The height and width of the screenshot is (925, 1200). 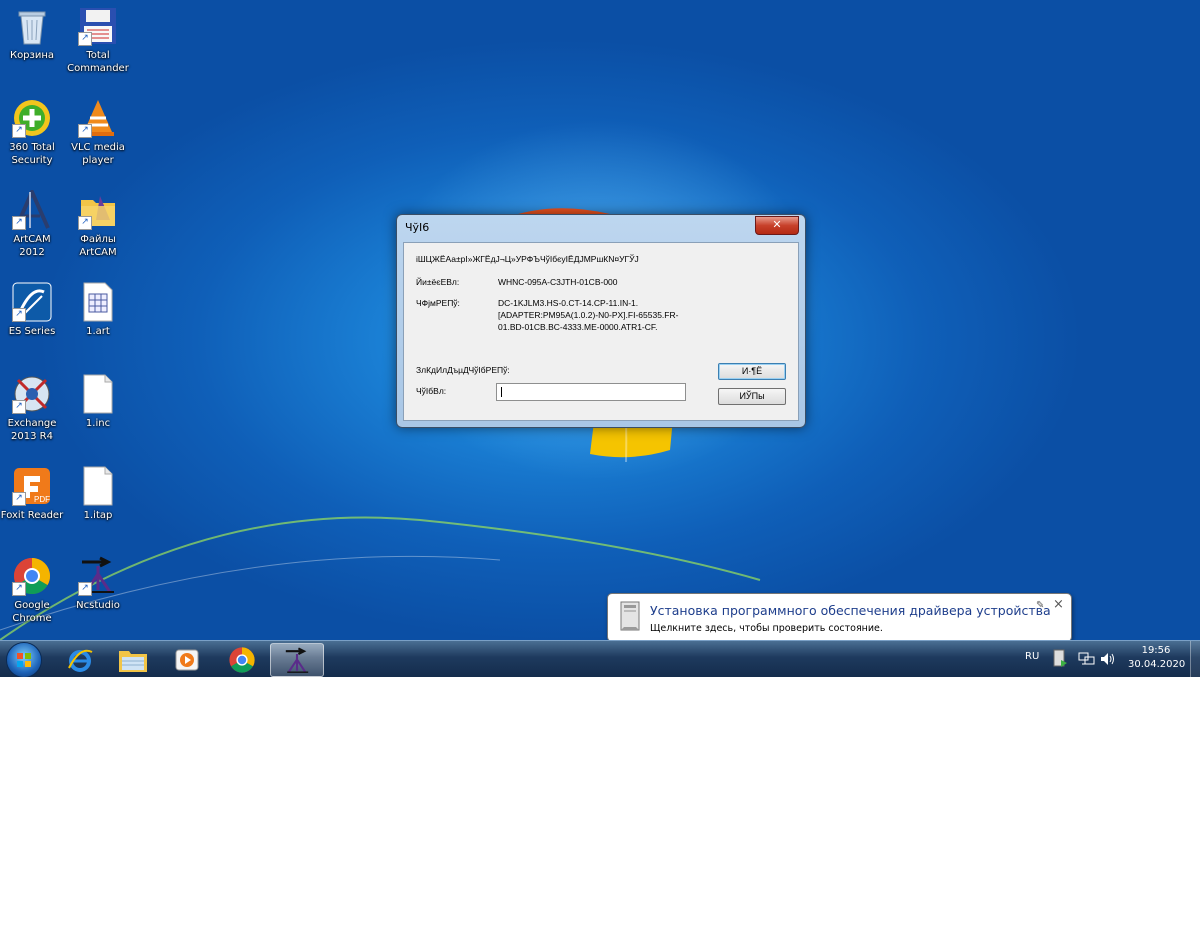 I want to click on desktop-icon-1-art: 1.art, so click(x=98, y=310).